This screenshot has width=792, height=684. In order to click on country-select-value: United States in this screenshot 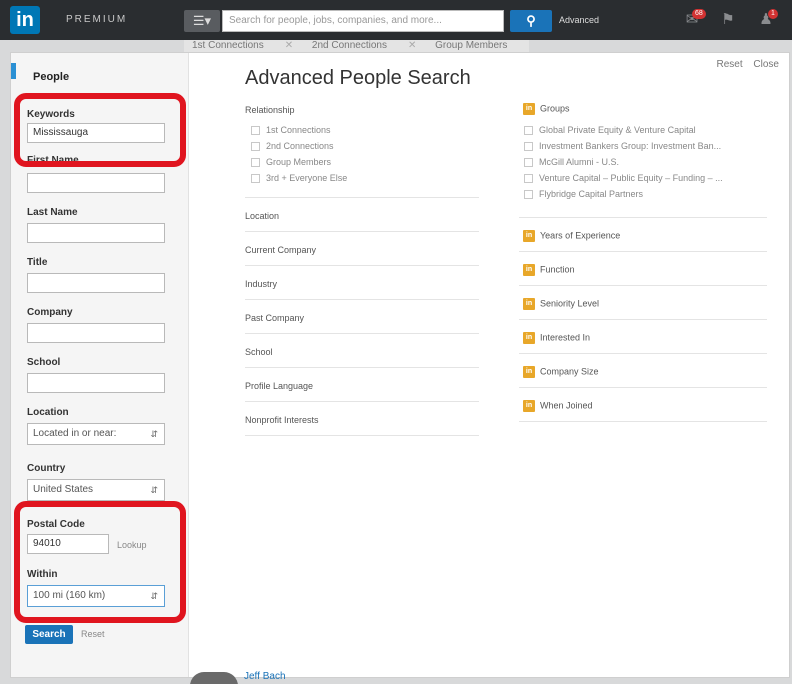, I will do `click(63, 489)`.